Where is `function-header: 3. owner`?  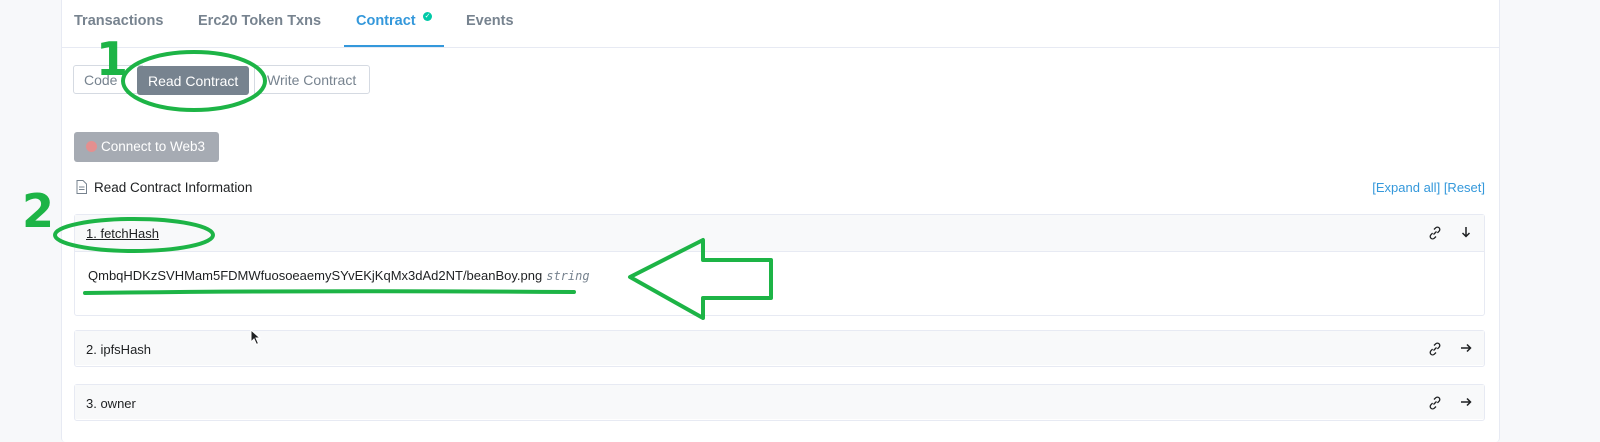
function-header: 3. owner is located at coordinates (779, 402).